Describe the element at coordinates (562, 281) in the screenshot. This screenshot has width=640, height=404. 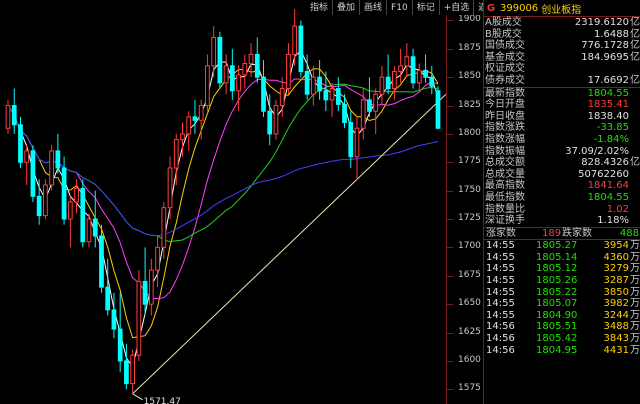
I see `tick-row: 14:55 1805.26 3287 万` at that location.